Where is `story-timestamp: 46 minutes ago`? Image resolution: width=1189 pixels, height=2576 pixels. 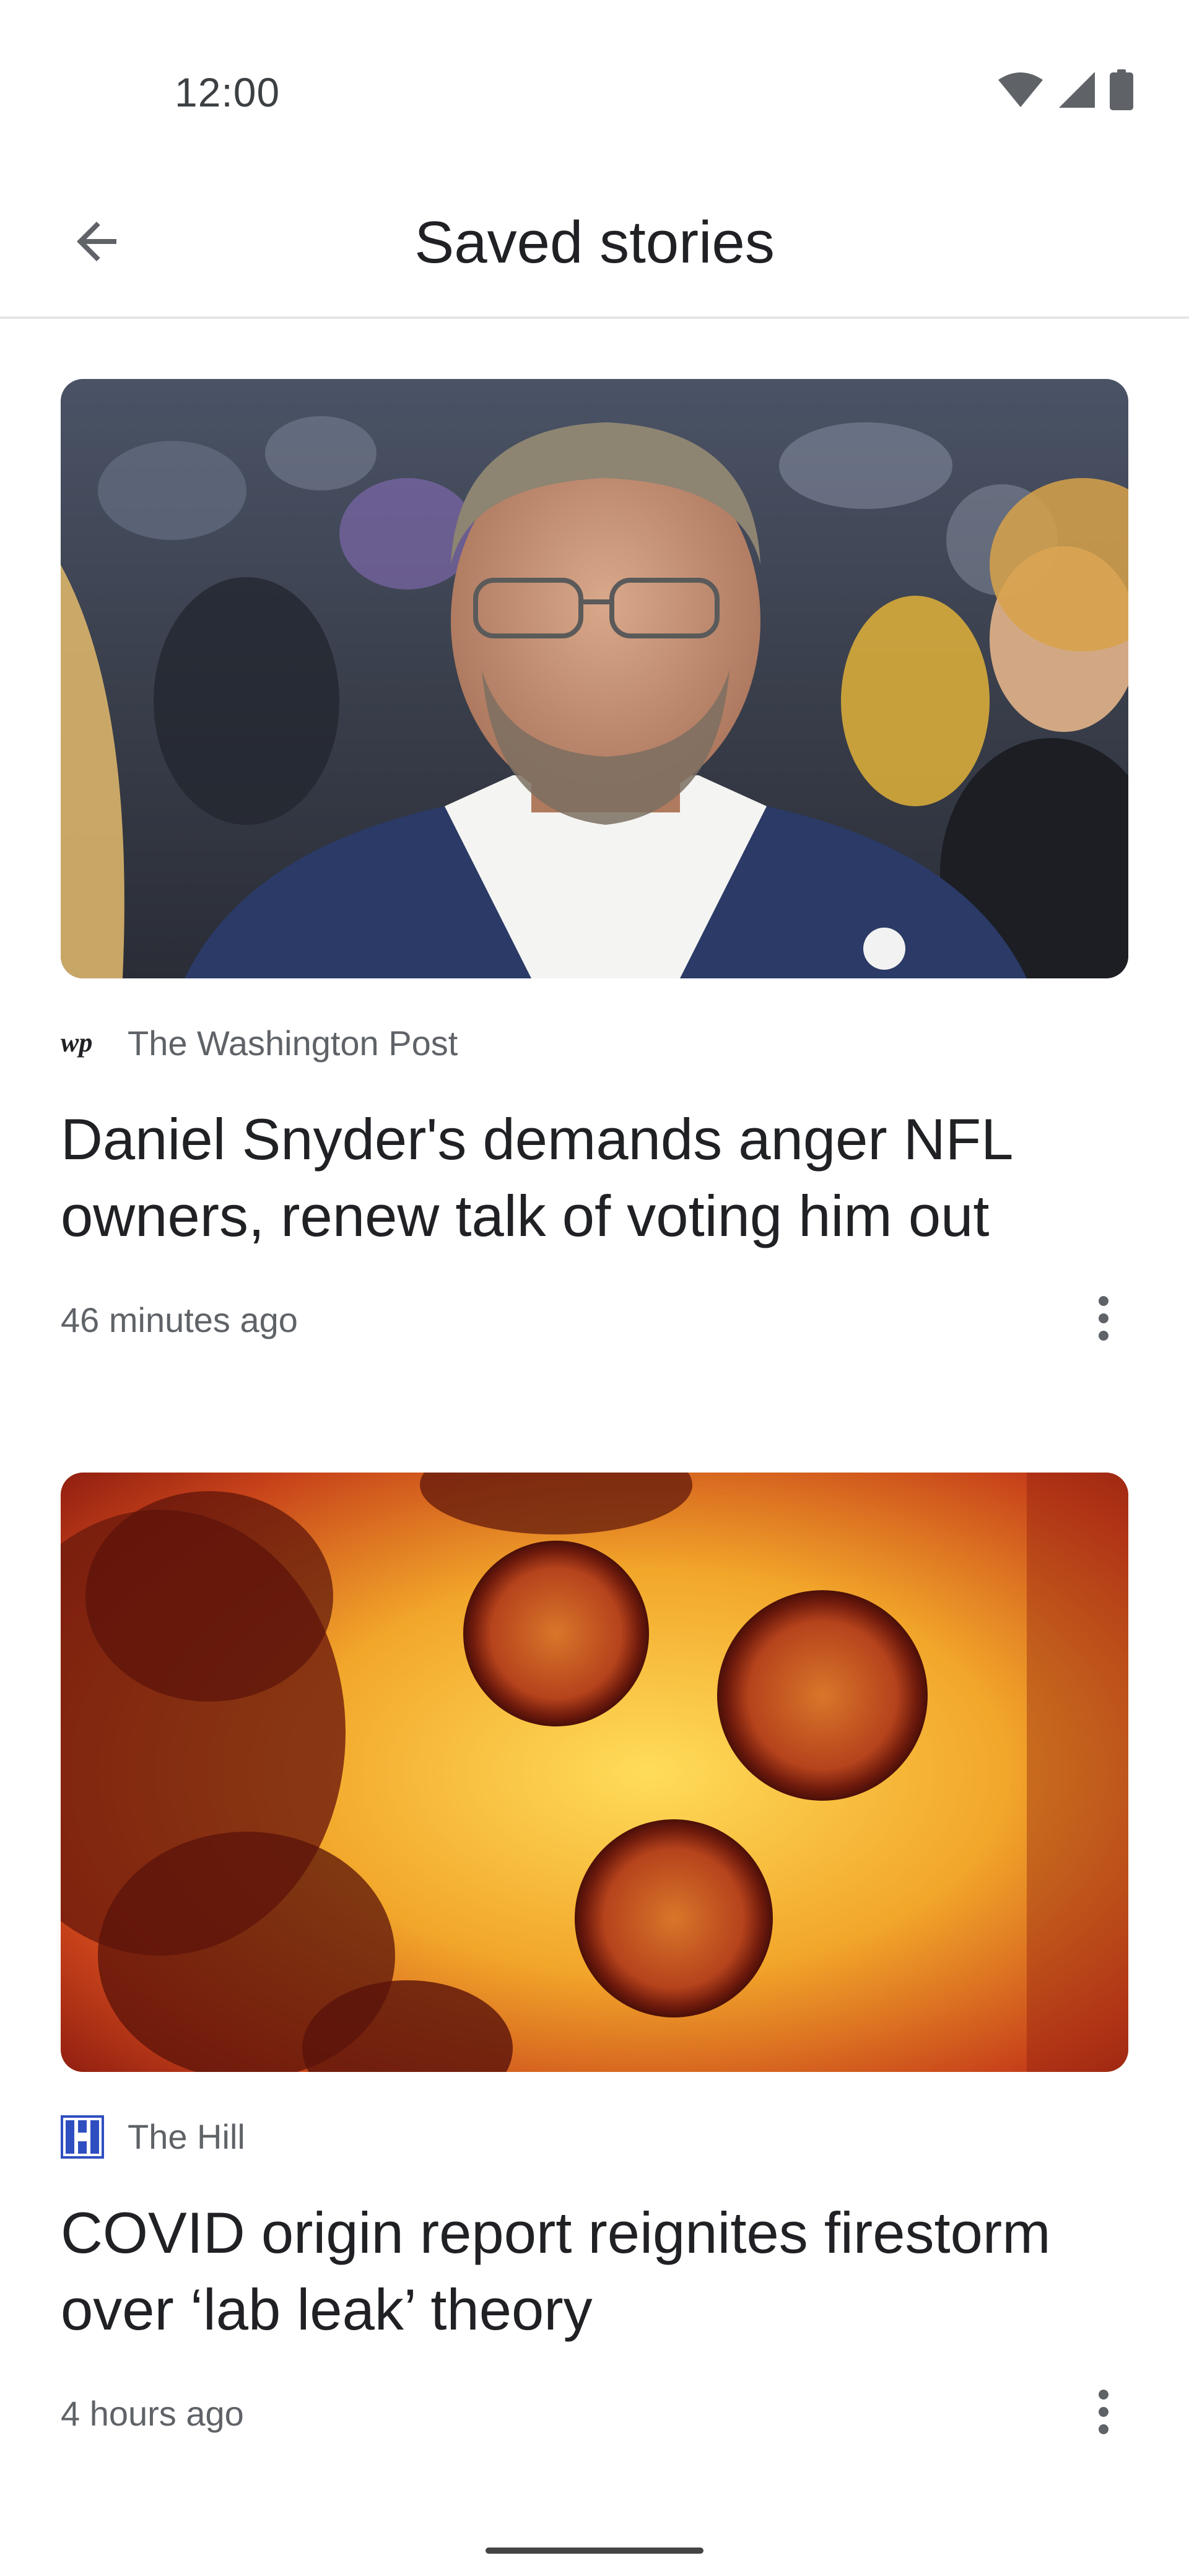
story-timestamp: 46 minutes ago is located at coordinates (179, 1319).